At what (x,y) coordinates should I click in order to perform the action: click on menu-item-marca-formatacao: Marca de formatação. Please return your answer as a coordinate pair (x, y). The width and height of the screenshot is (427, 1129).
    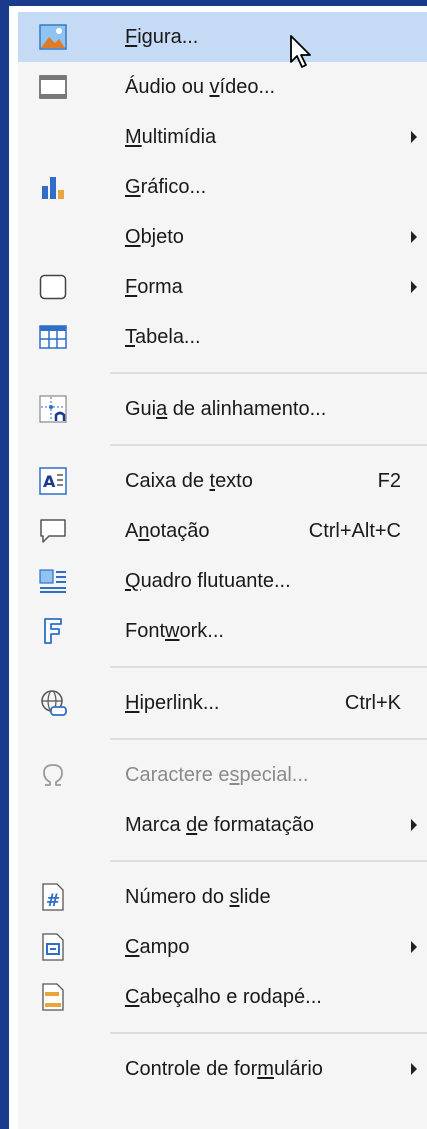
    Looking at the image, I should click on (222, 825).